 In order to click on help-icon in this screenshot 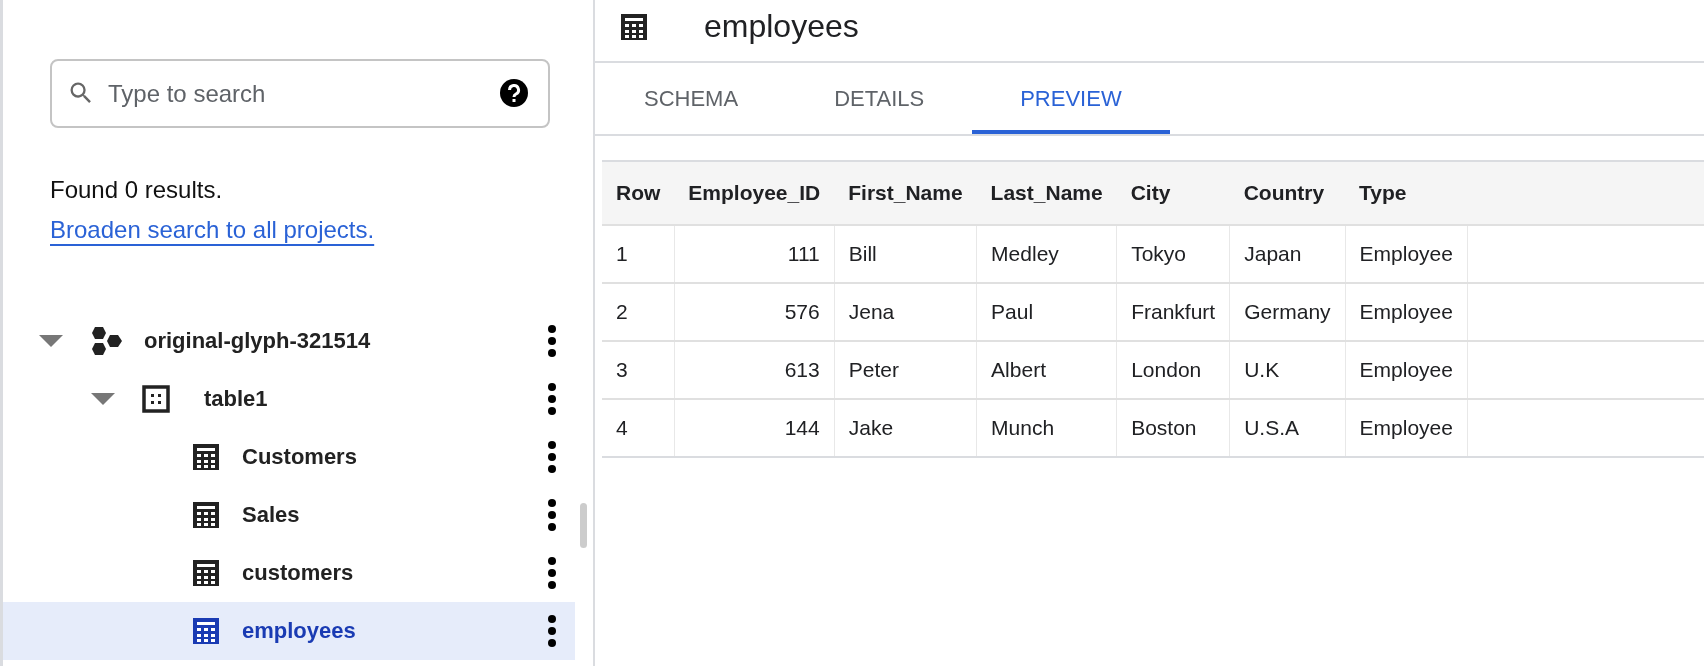, I will do `click(514, 93)`.